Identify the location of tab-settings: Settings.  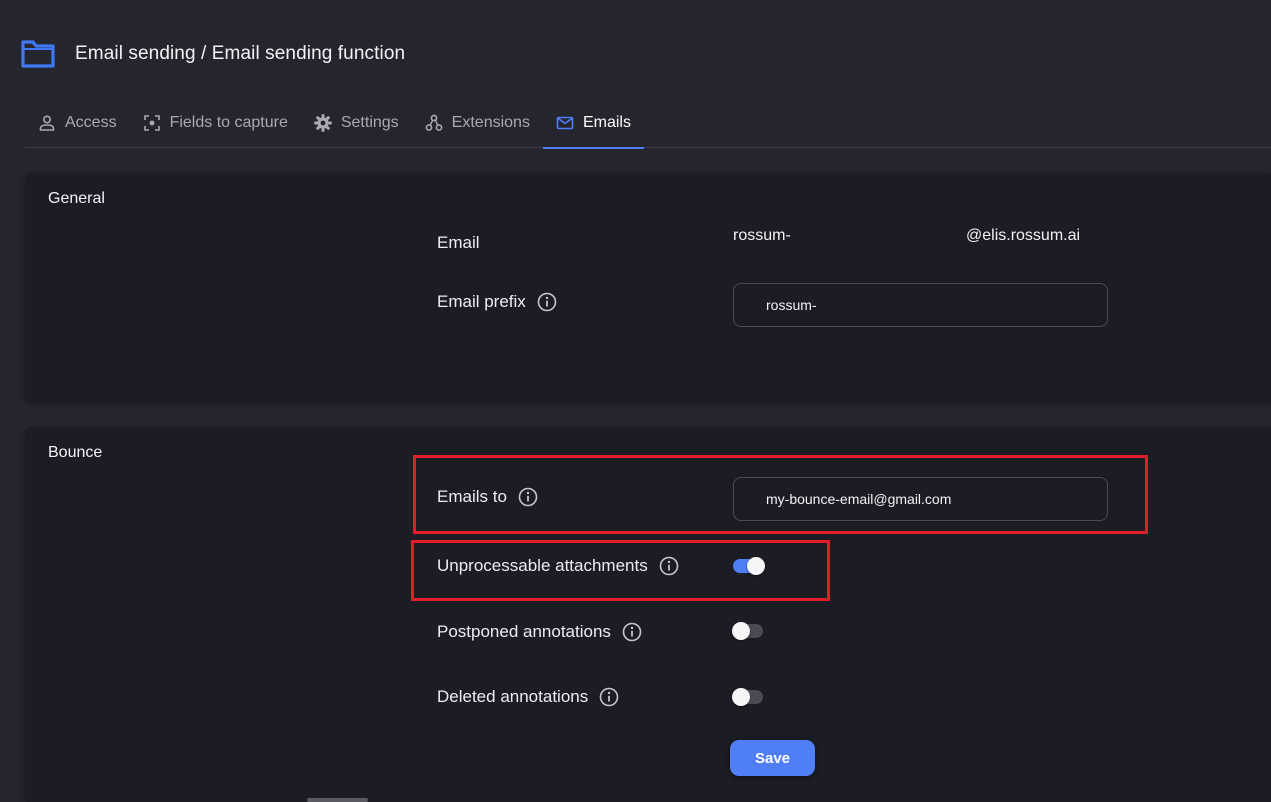
(356, 123).